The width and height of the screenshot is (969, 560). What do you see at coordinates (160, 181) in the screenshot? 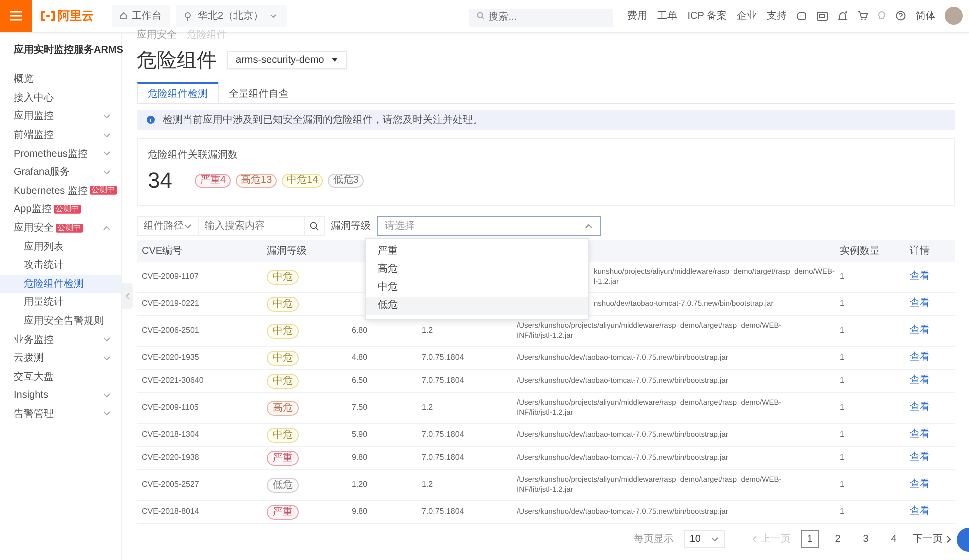
I see `total-count: 34` at bounding box center [160, 181].